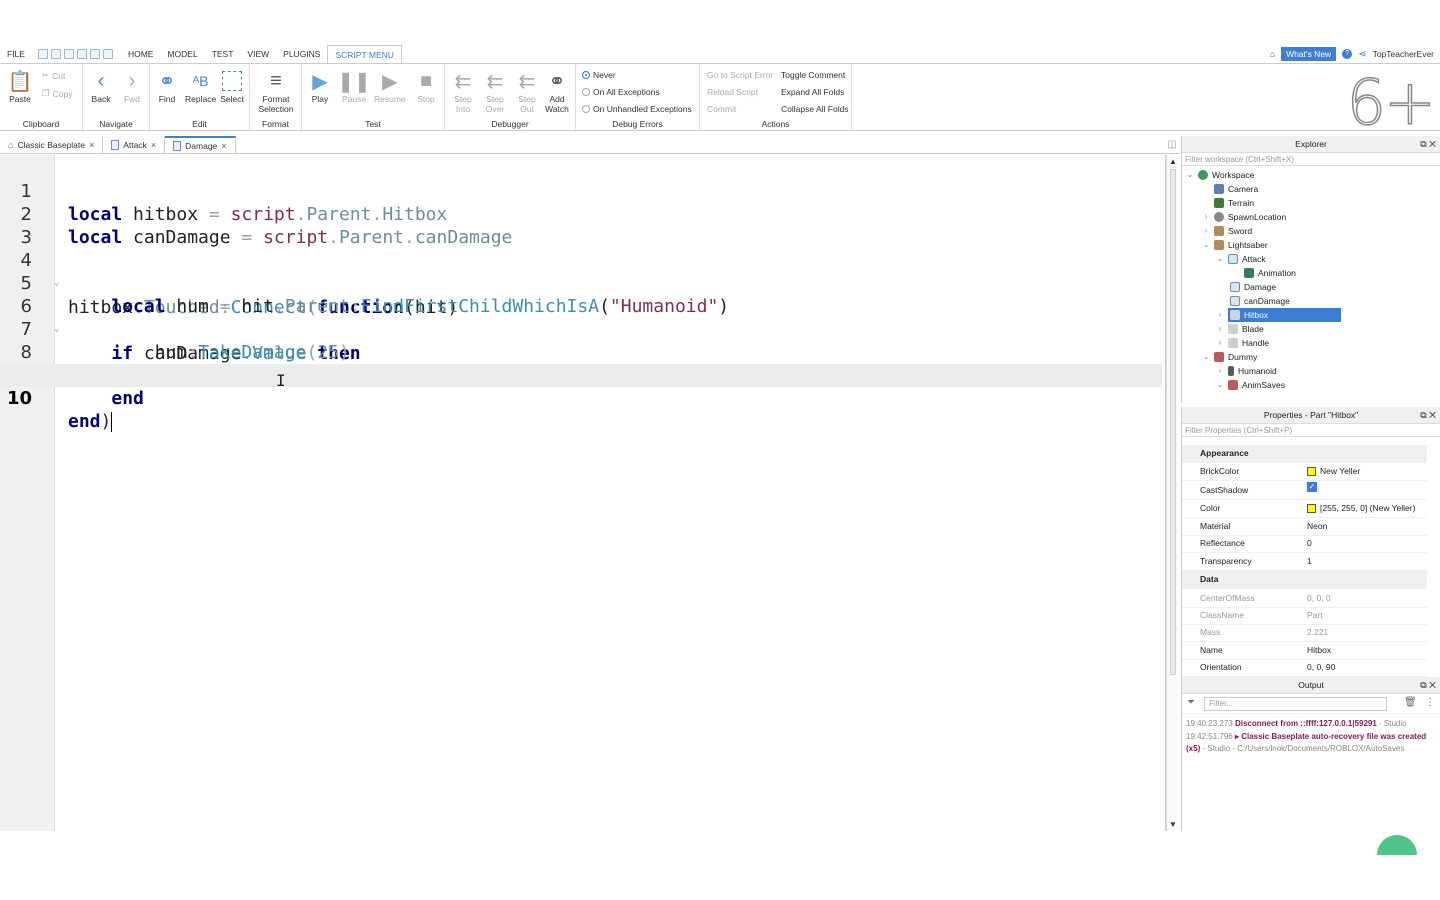 This screenshot has width=1440, height=900. Describe the element at coordinates (16, 54) in the screenshot. I see `menu-file: FILE` at that location.